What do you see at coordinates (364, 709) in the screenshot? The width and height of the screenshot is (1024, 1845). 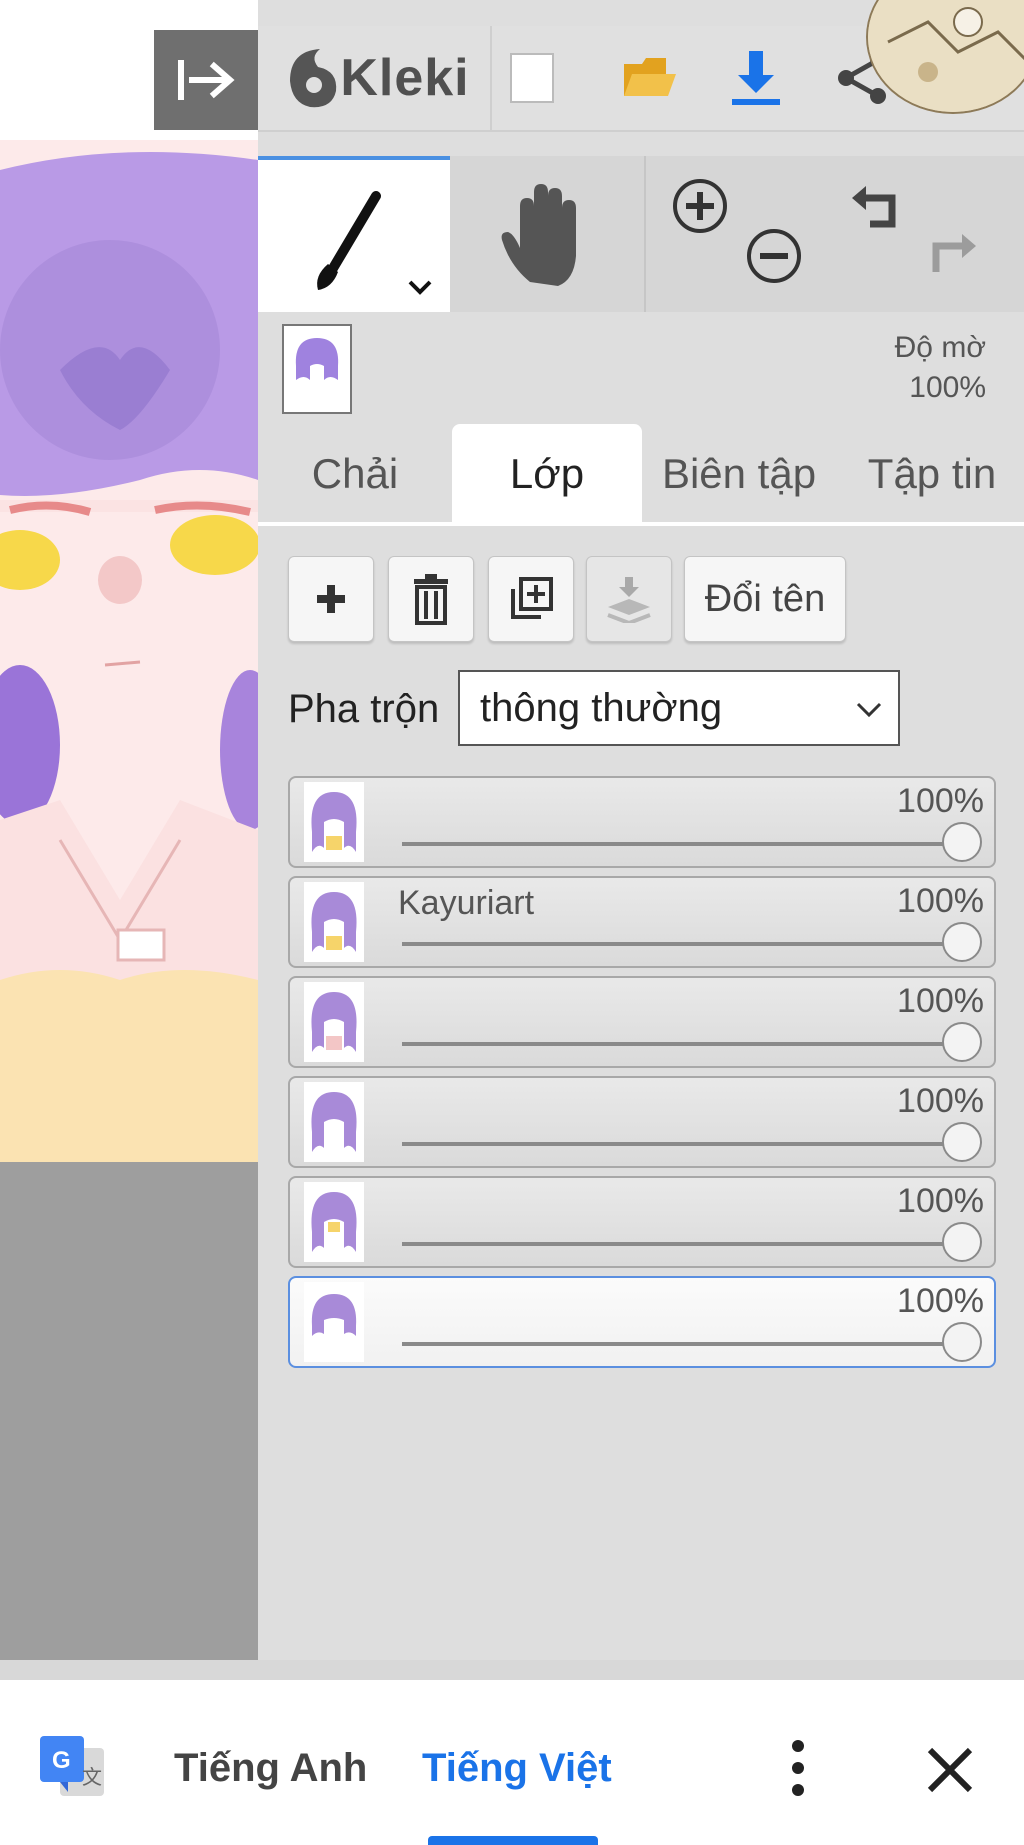 I see `blend-label: Pha trộn` at bounding box center [364, 709].